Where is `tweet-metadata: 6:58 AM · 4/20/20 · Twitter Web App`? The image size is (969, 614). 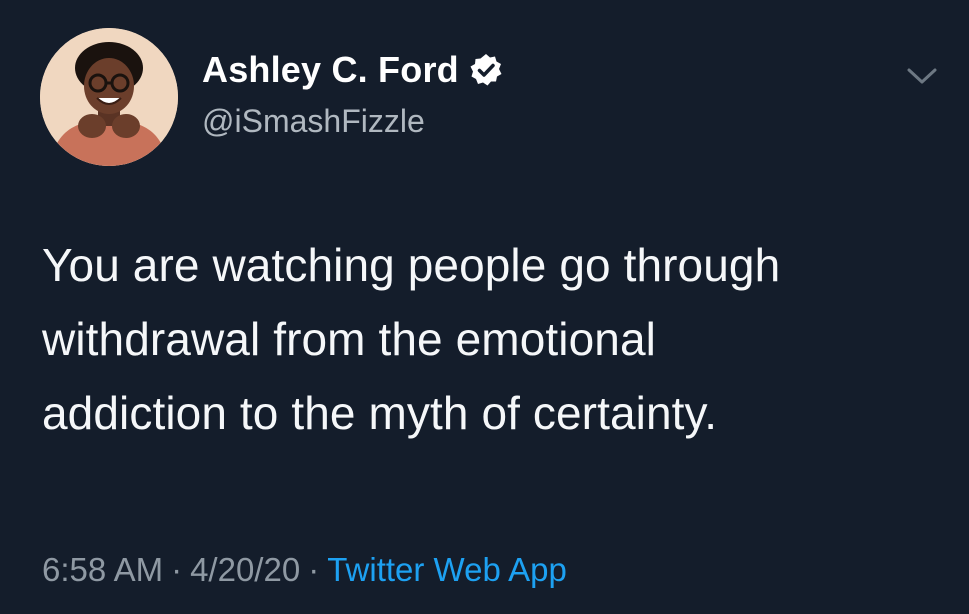
tweet-metadata: 6:58 AM · 4/20/20 · Twitter Web App is located at coordinates (304, 570).